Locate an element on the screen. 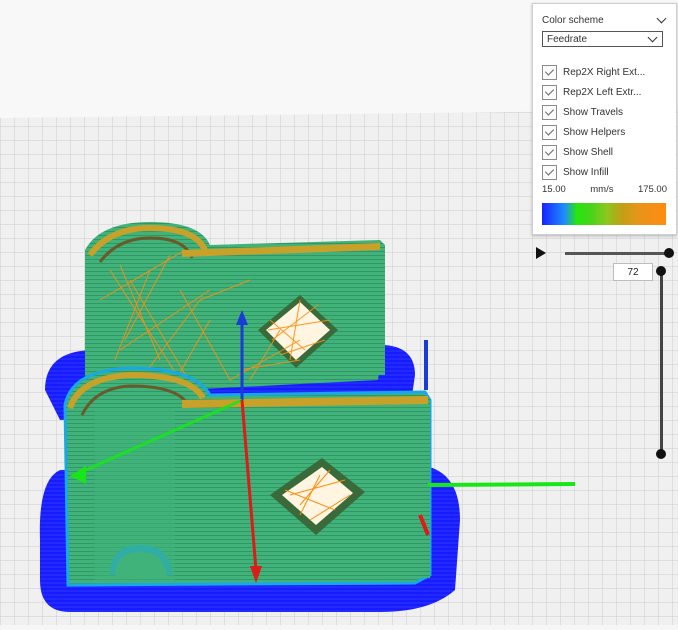 Image resolution: width=678 pixels, height=630 pixels. range-unit: mm/s is located at coordinates (602, 189).